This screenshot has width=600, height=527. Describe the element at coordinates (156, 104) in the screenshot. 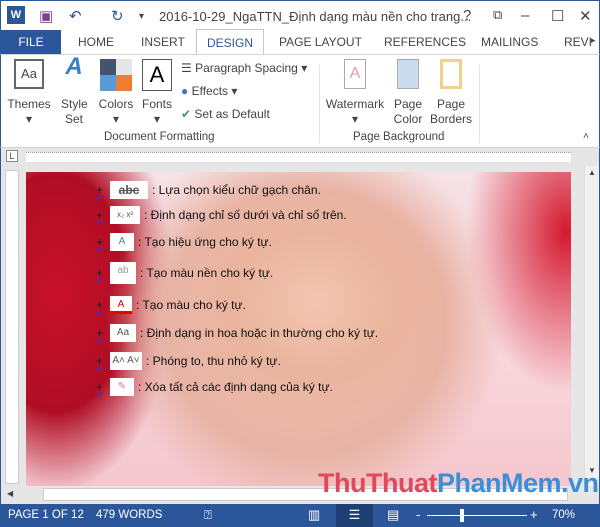

I see `fonts-label: Fonts` at that location.